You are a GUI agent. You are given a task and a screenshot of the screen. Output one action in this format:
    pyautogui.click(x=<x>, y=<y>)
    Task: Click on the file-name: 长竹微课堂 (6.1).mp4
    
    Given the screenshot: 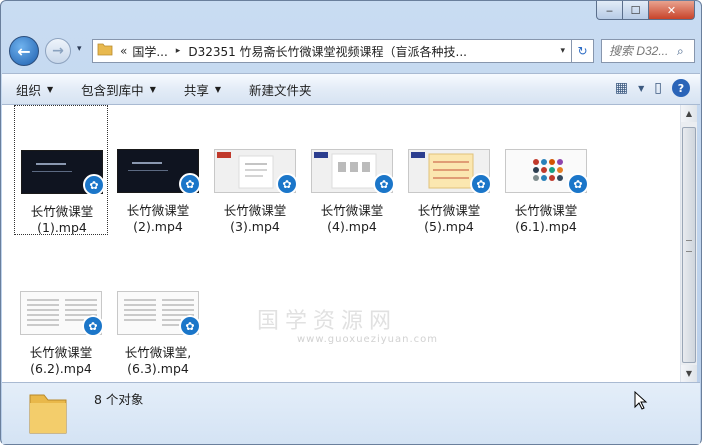 What is the action you would take?
    pyautogui.click(x=546, y=218)
    